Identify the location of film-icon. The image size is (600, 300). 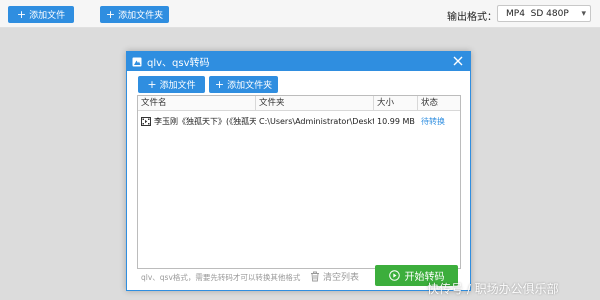
(146, 121).